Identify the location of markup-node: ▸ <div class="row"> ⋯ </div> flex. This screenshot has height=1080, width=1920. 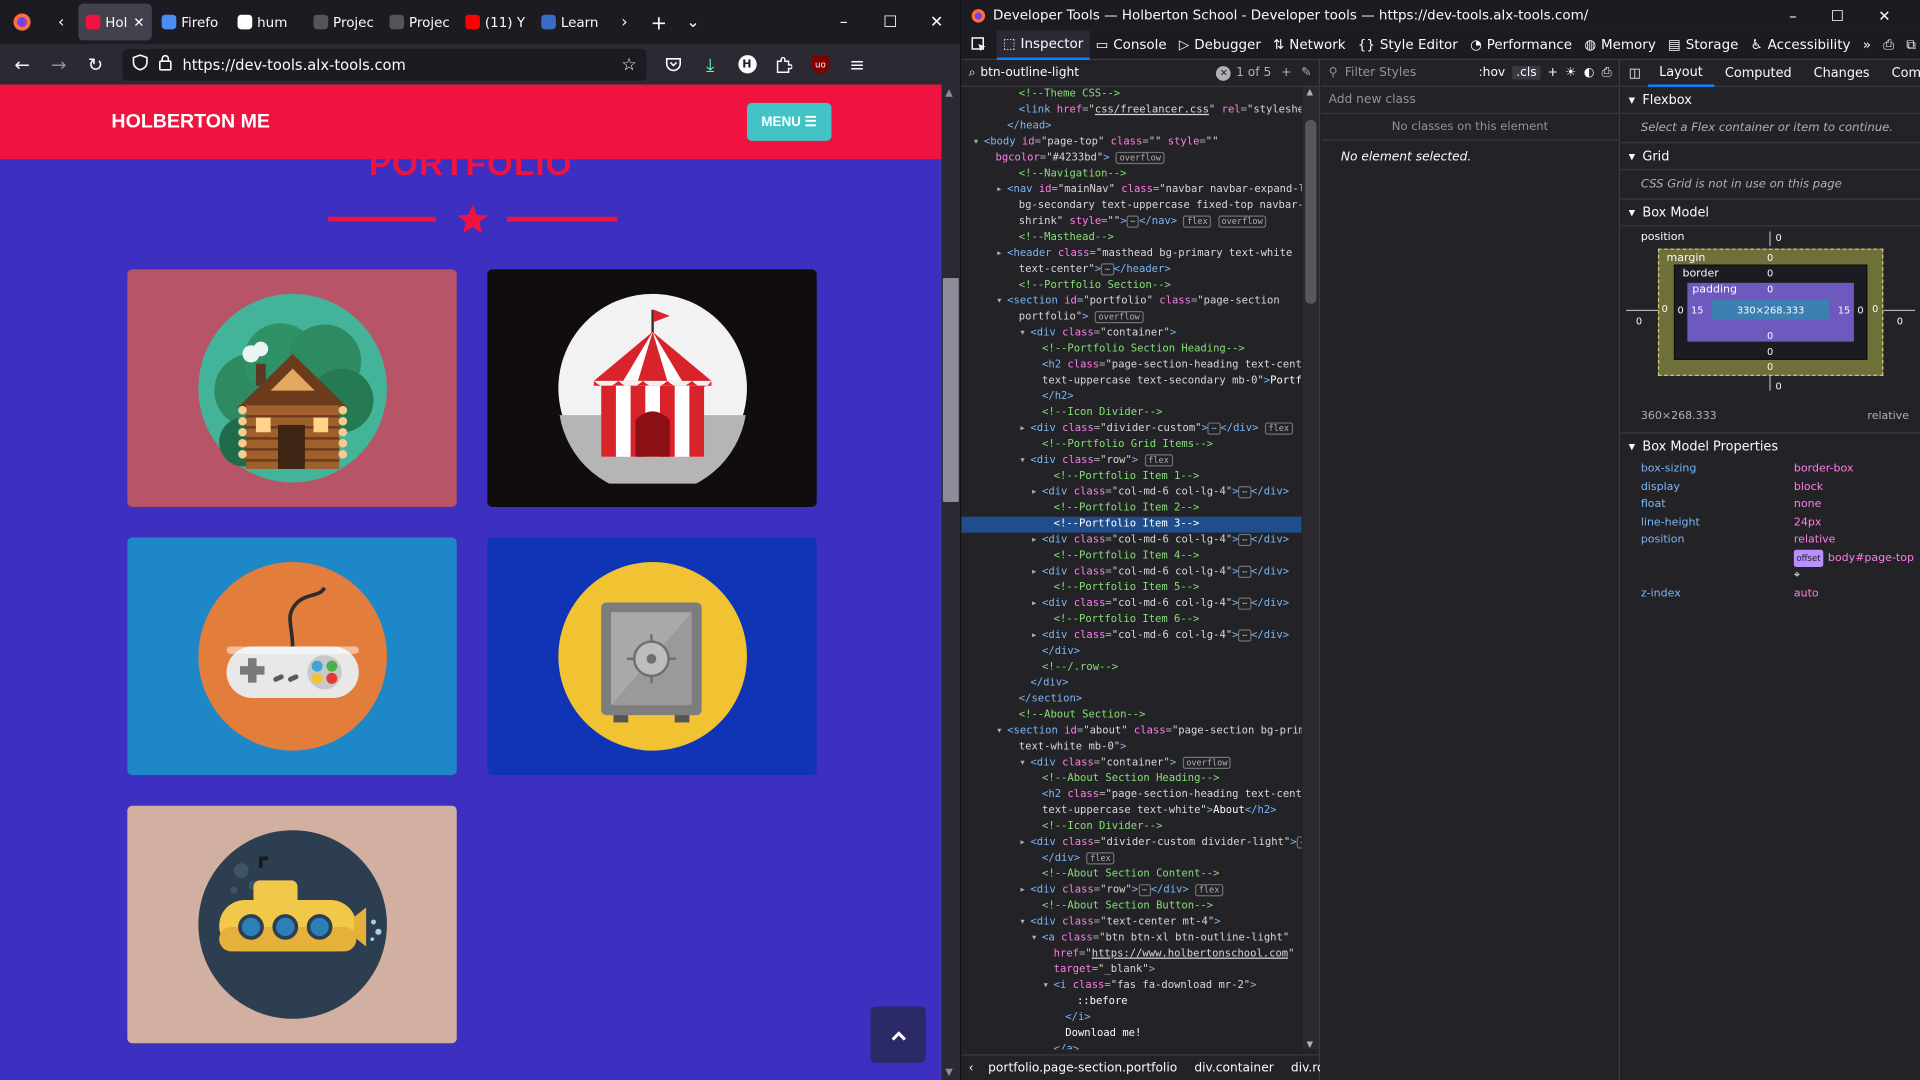
(1131, 891).